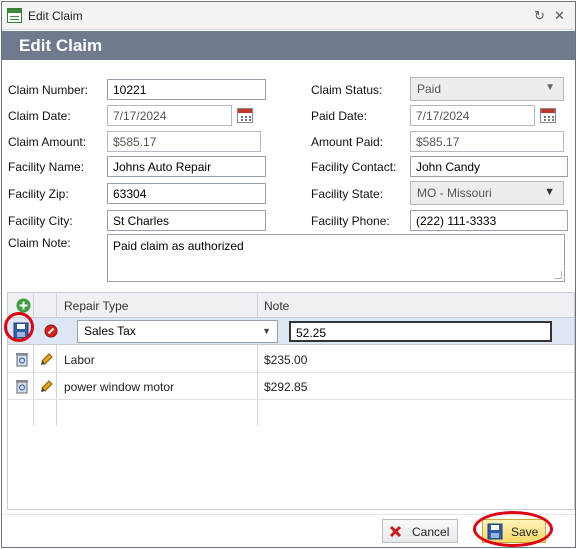  Describe the element at coordinates (23, 305) in the screenshot. I see `add-row-icon` at that location.